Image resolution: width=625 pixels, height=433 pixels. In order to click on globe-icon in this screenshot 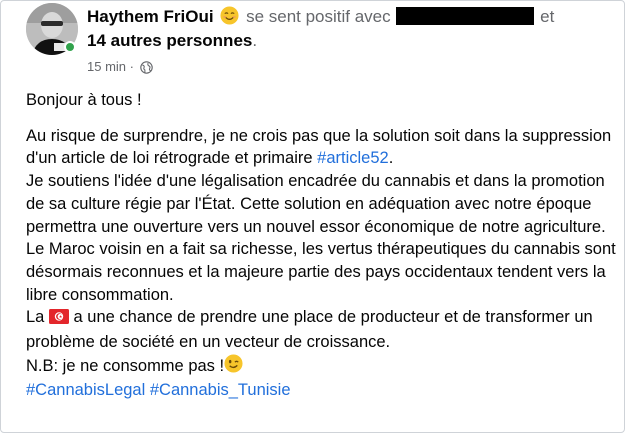, I will do `click(146, 70)`.